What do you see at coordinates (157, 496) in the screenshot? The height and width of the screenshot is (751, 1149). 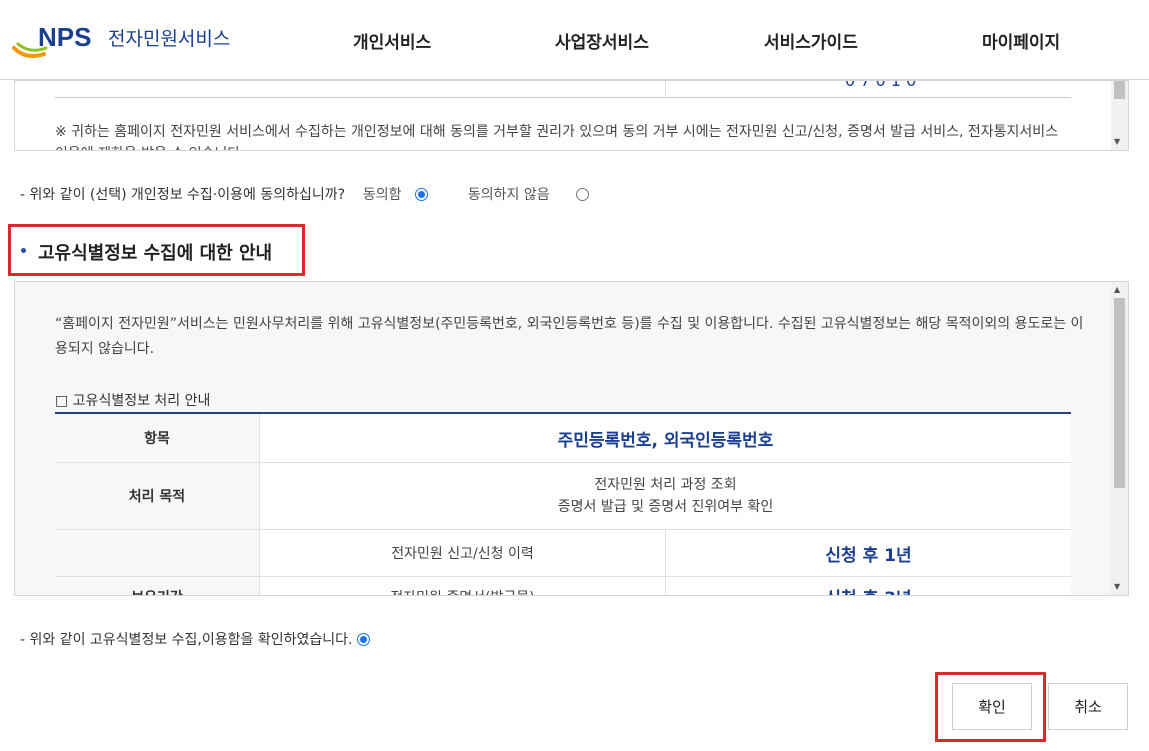 I see `purpose-header: 처리 목적` at bounding box center [157, 496].